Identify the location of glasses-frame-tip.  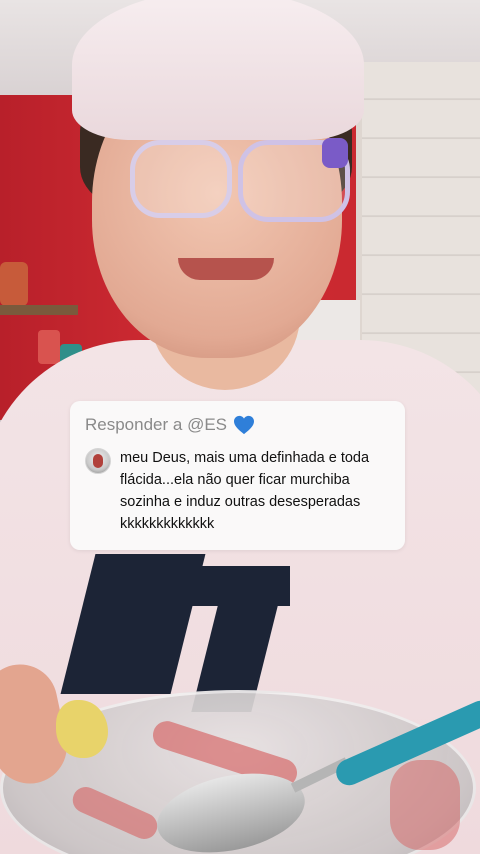
(335, 153).